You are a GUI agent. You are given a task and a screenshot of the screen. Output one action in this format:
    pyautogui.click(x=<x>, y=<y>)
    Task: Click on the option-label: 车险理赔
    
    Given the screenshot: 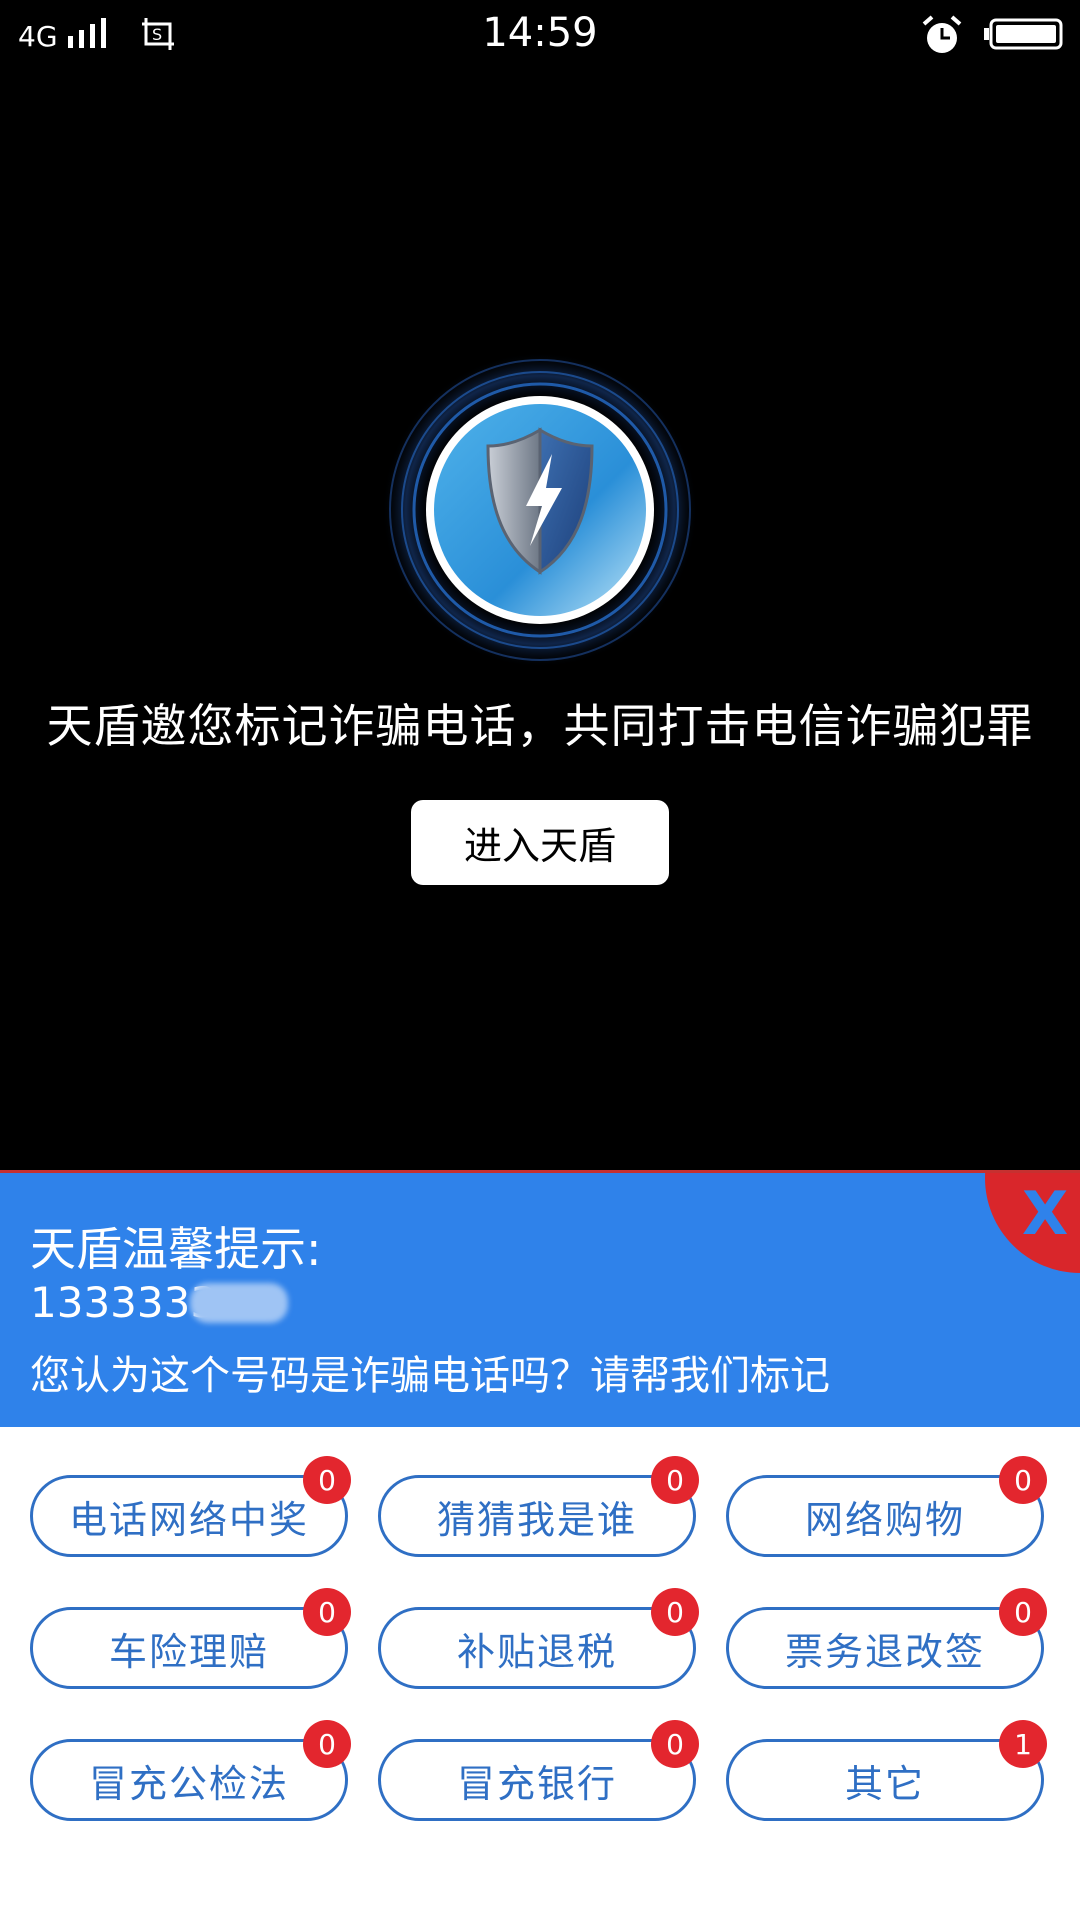 What is the action you would take?
    pyautogui.click(x=188, y=1651)
    